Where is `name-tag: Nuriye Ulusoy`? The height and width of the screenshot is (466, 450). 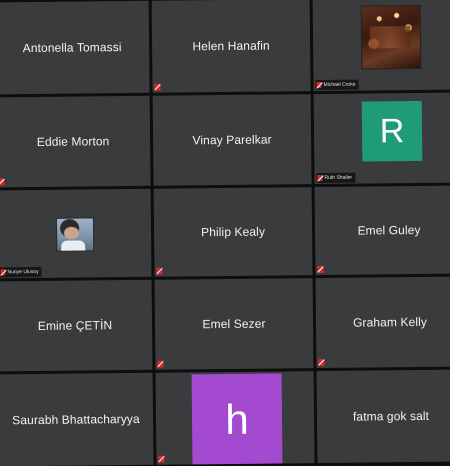 name-tag: Nuriye Ulusoy is located at coordinates (21, 272).